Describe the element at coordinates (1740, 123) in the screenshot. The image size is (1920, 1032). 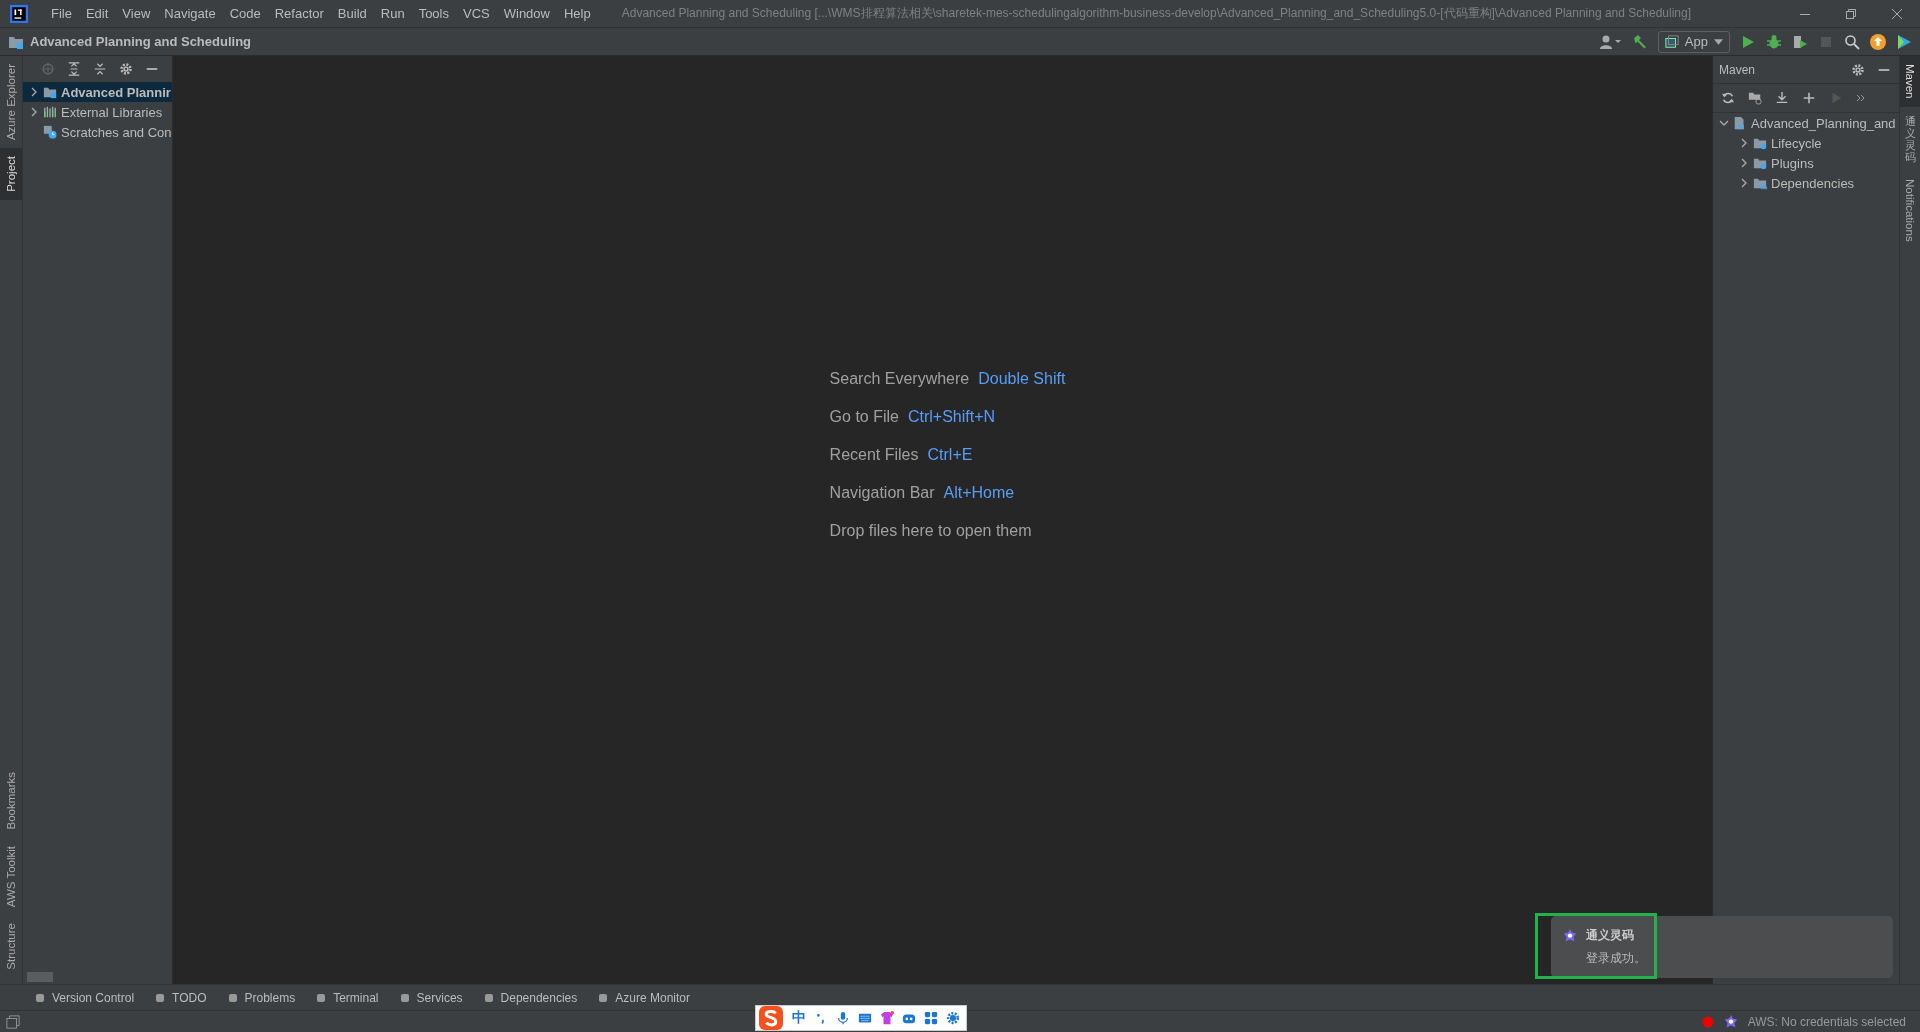
I see `maven-project-icon` at that location.